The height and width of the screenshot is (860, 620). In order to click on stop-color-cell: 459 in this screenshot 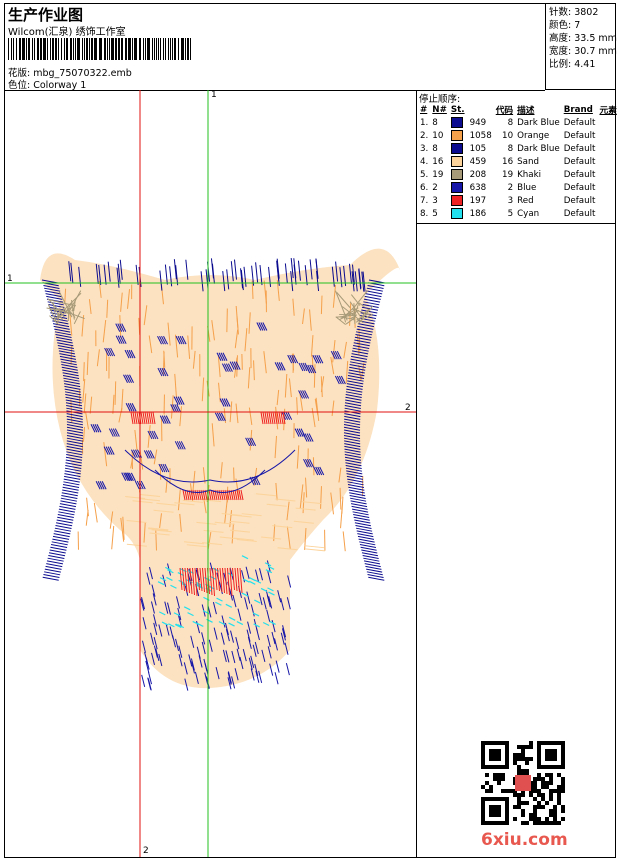, I will do `click(471, 161)`.